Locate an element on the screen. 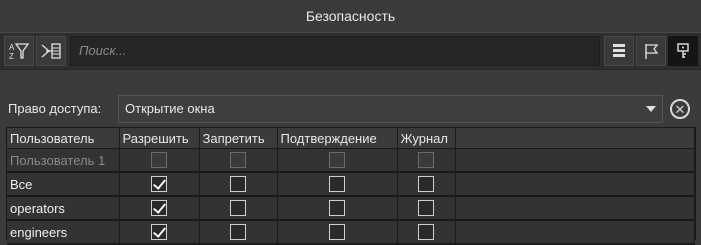  user-name-cell: engineers is located at coordinates (63, 232).